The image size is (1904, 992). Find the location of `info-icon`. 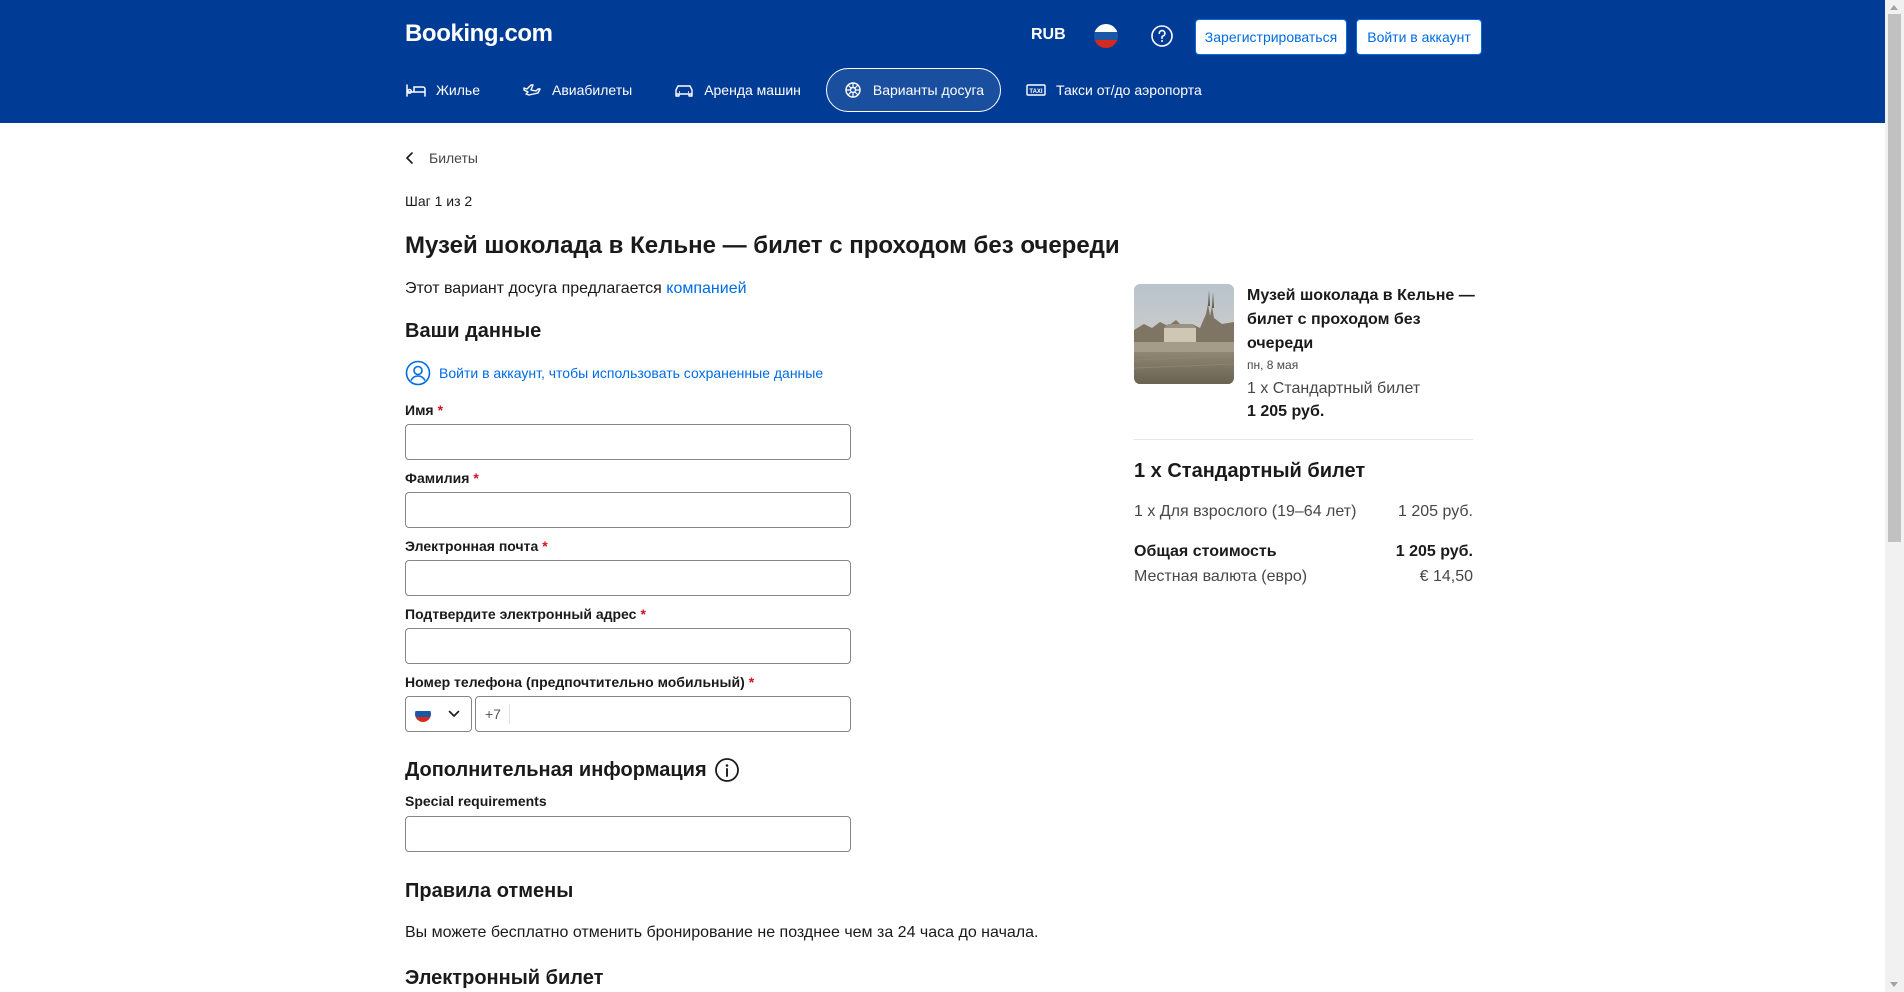

info-icon is located at coordinates (727, 770).